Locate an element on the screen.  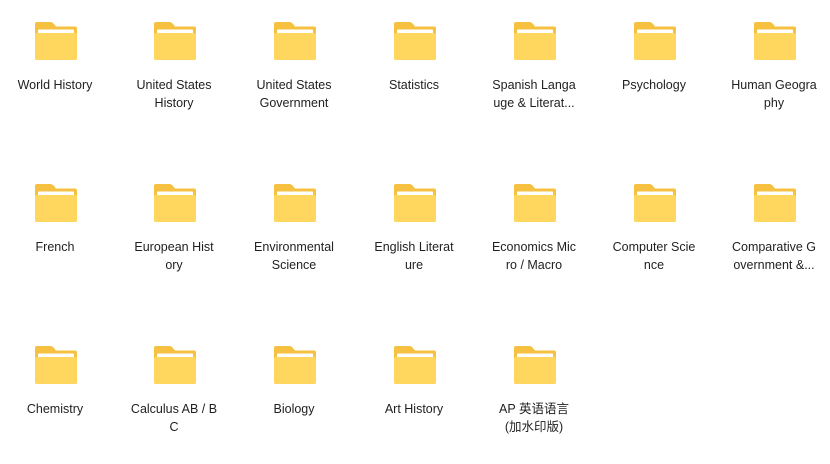
folder-label: Statistics is located at coordinates (414, 85).